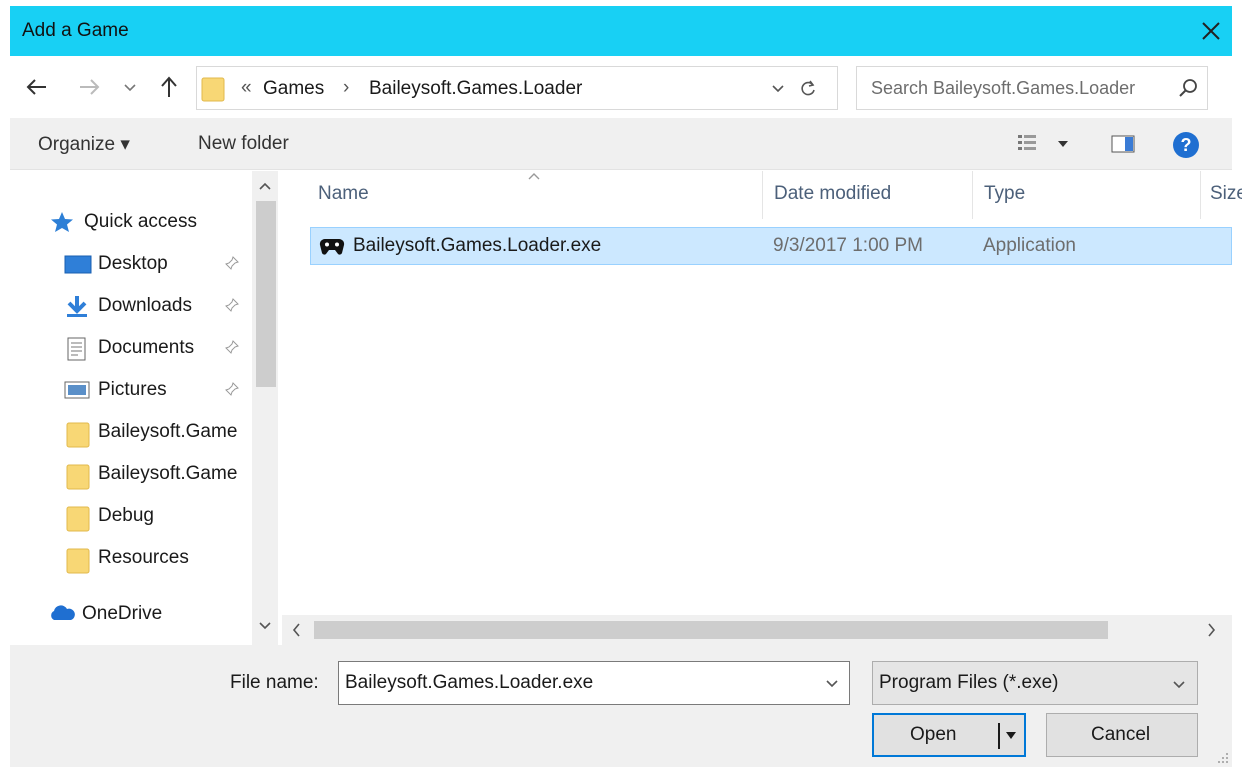 This screenshot has width=1242, height=773. Describe the element at coordinates (296, 632) in the screenshot. I see `scroll-left-icon` at that location.